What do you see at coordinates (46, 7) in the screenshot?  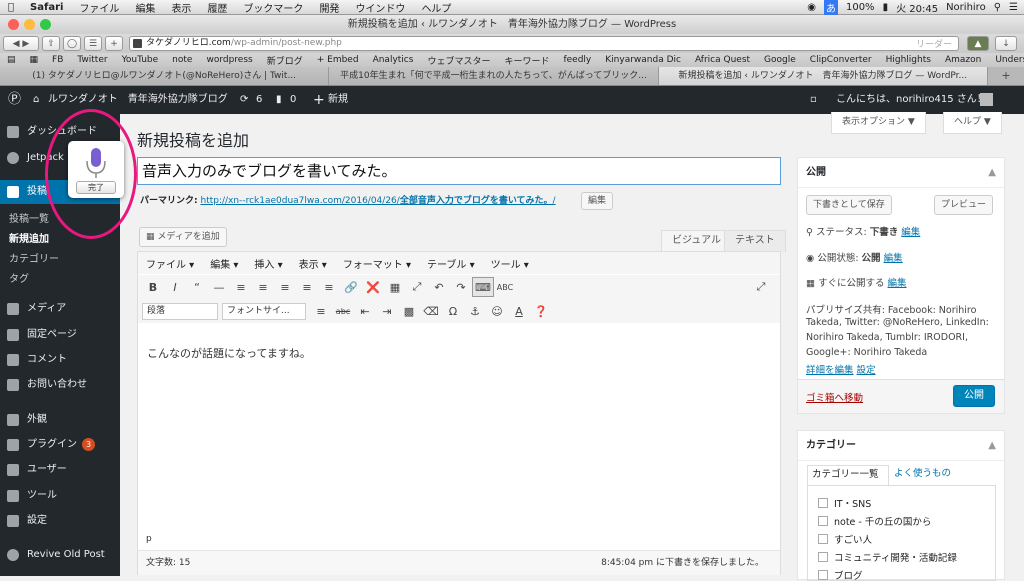 I see `menu-safari: Safari` at bounding box center [46, 7].